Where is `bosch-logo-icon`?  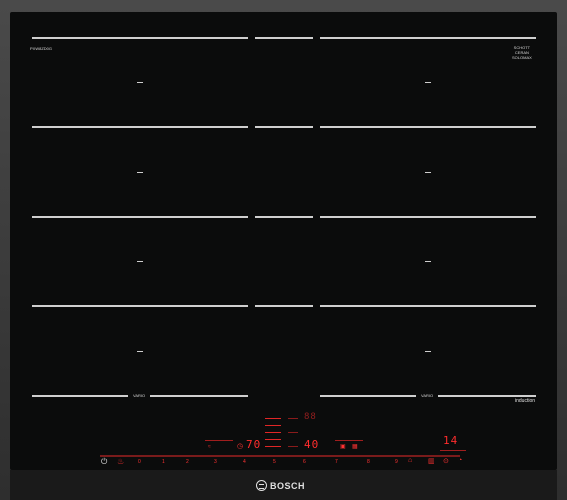
bosch-logo-icon is located at coordinates (261, 485).